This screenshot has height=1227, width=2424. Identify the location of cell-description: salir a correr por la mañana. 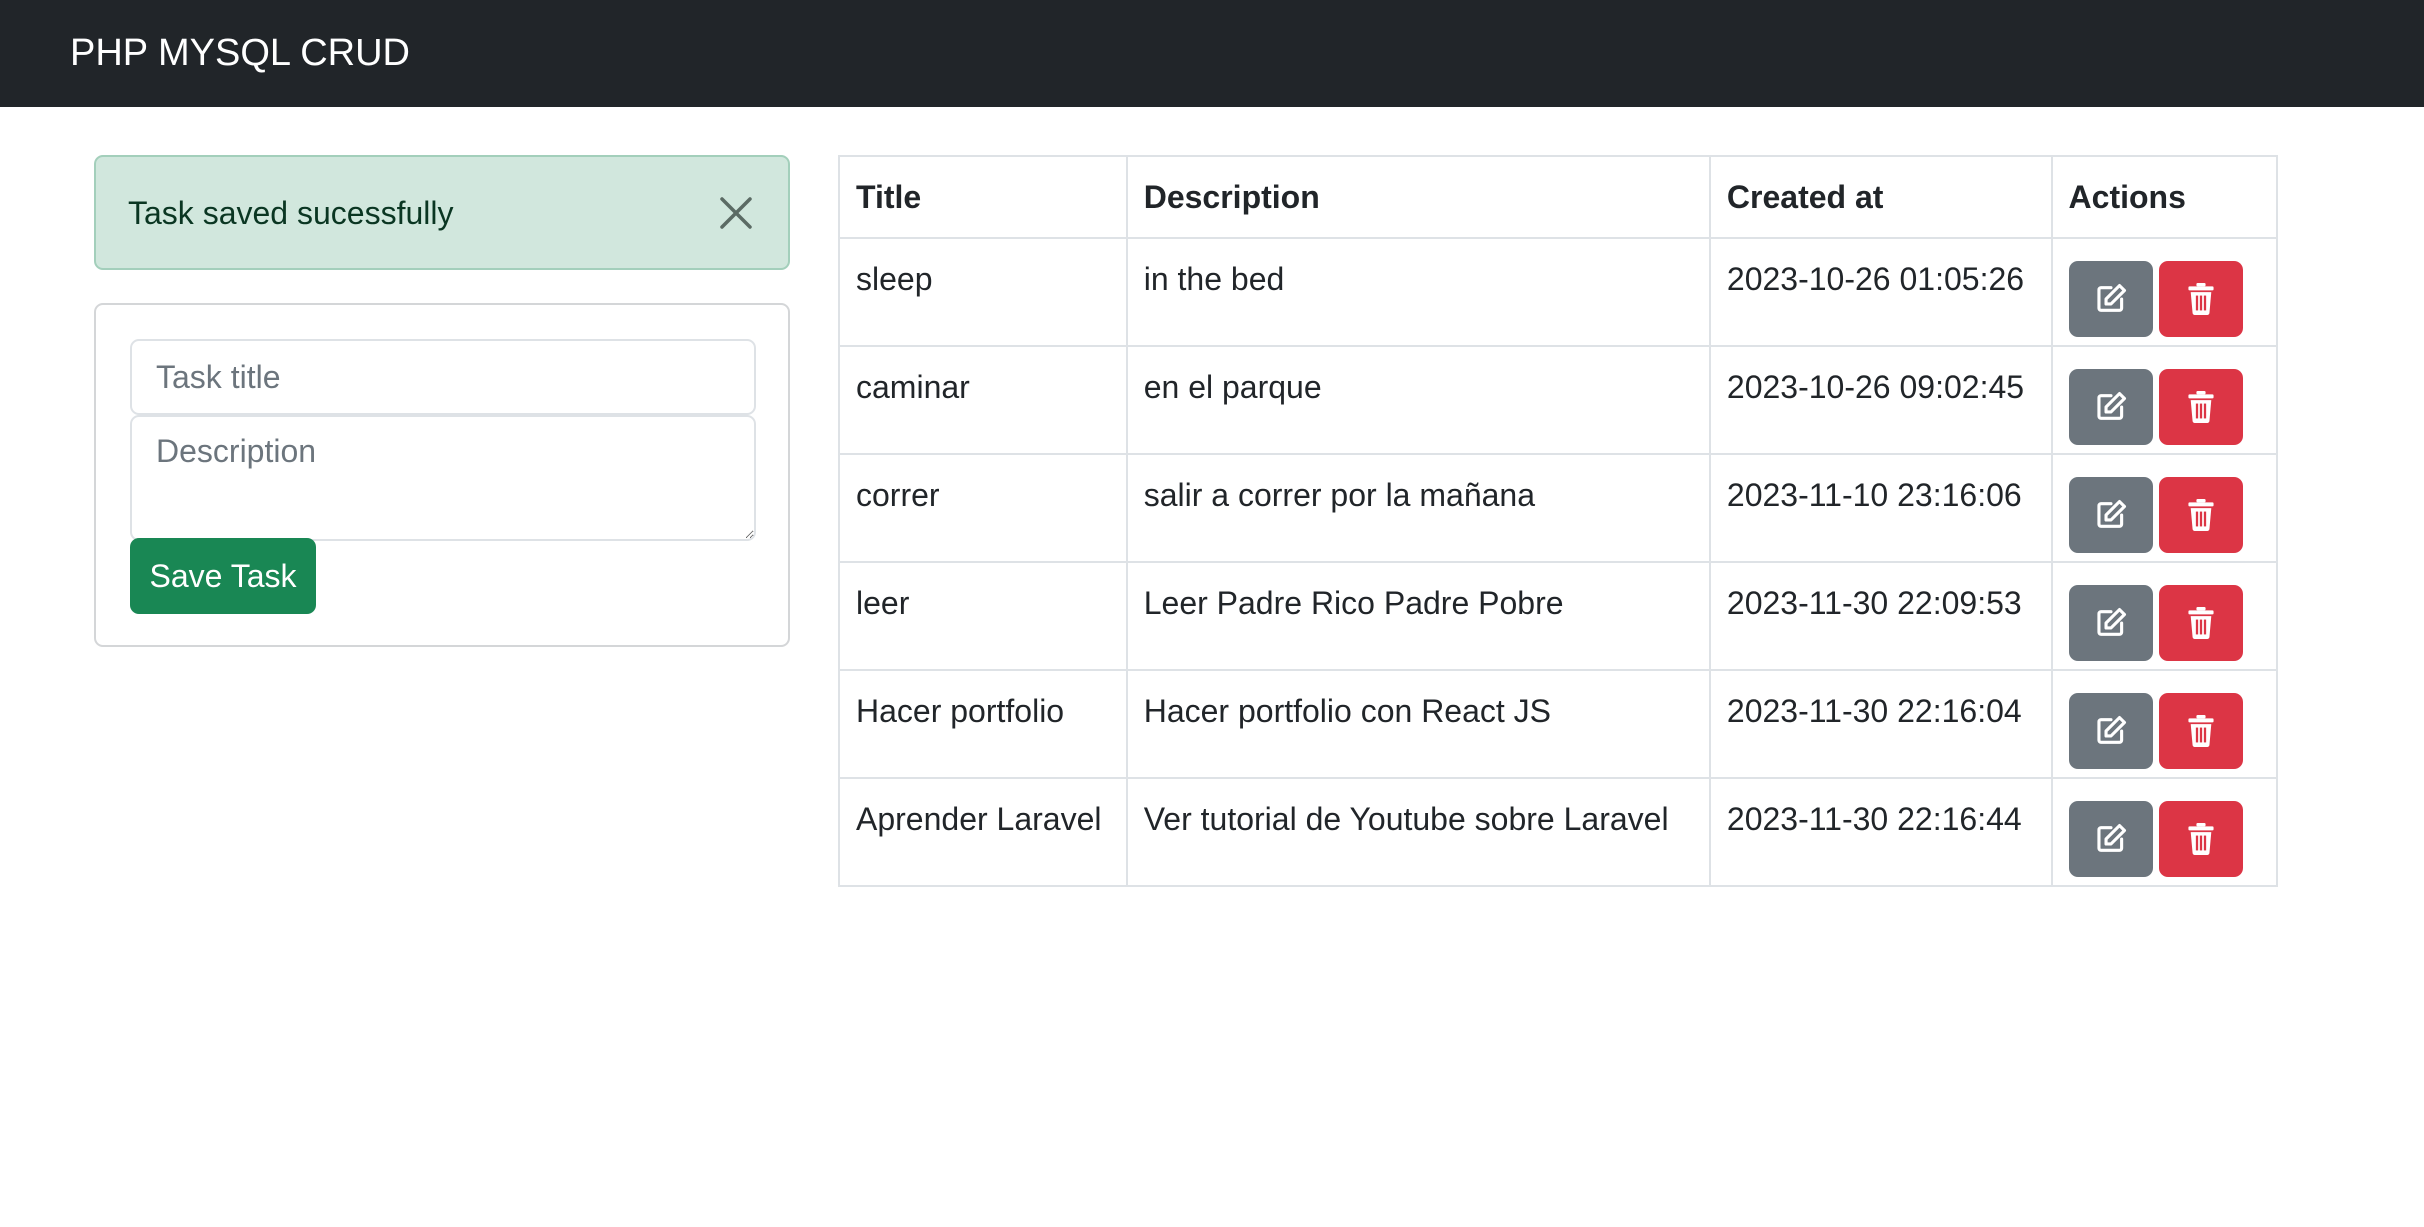
(1418, 508).